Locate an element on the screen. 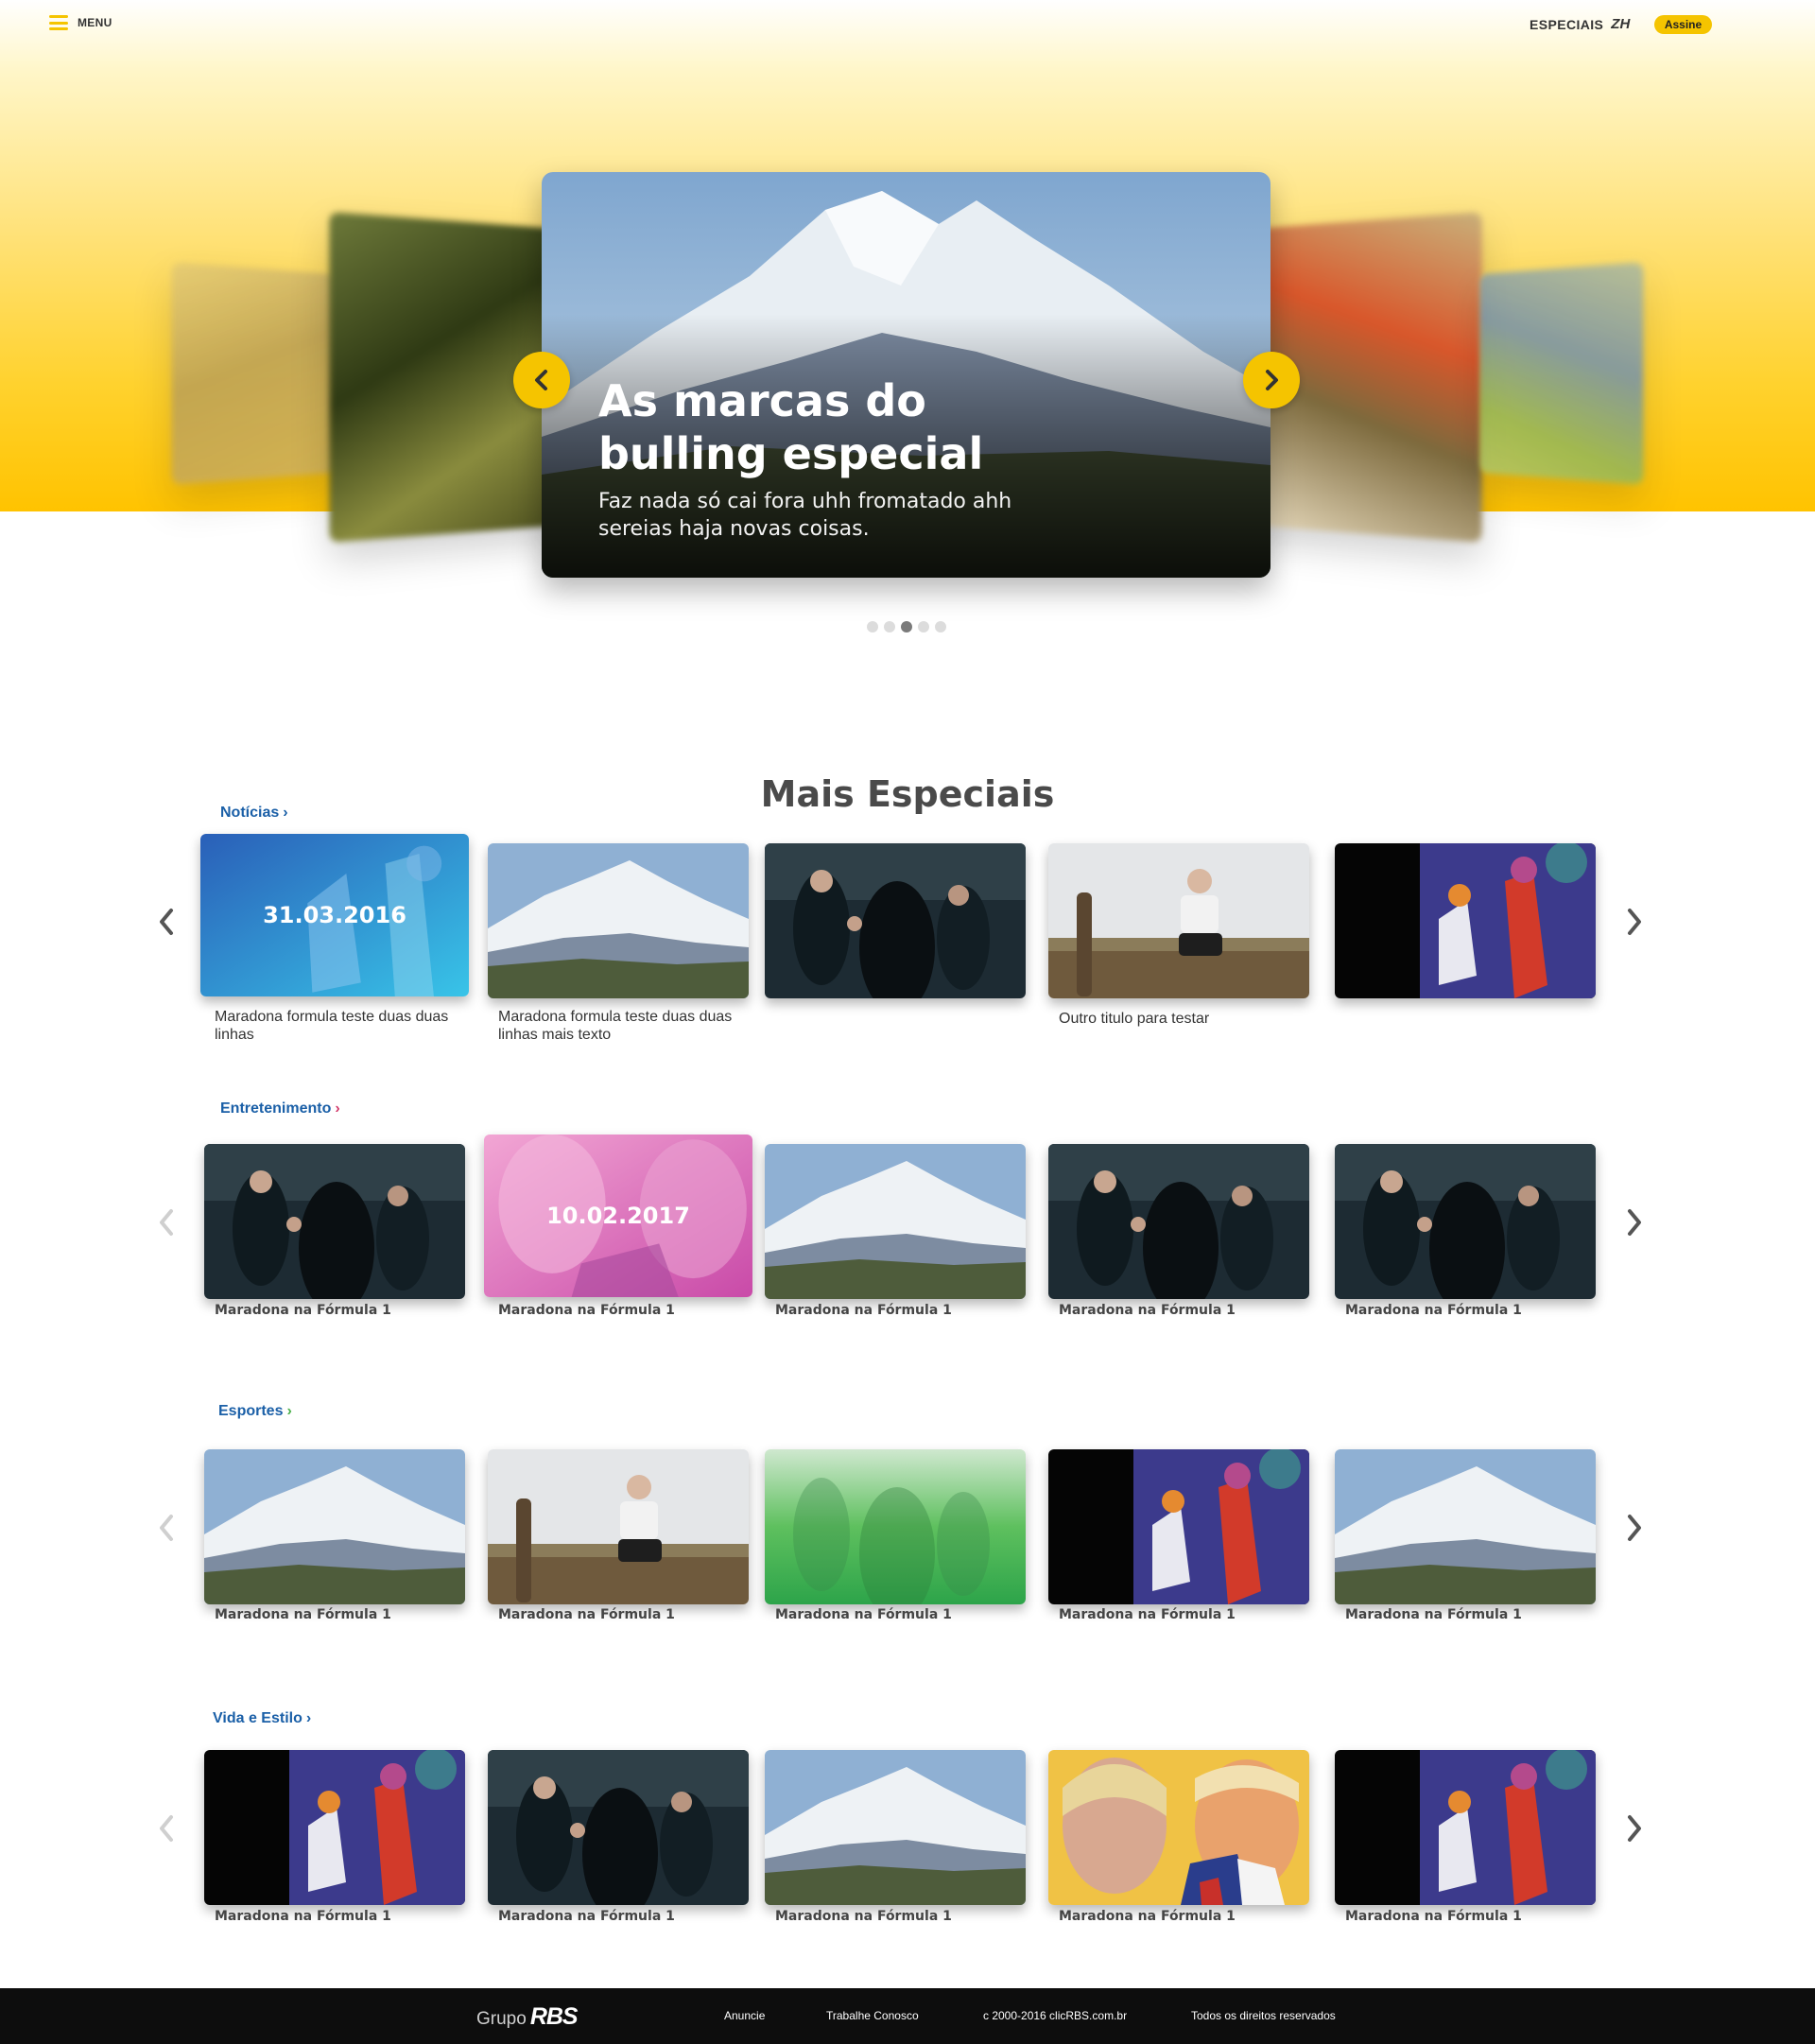 The height and width of the screenshot is (2044, 1815). carousel-next-button is located at coordinates (1271, 380).